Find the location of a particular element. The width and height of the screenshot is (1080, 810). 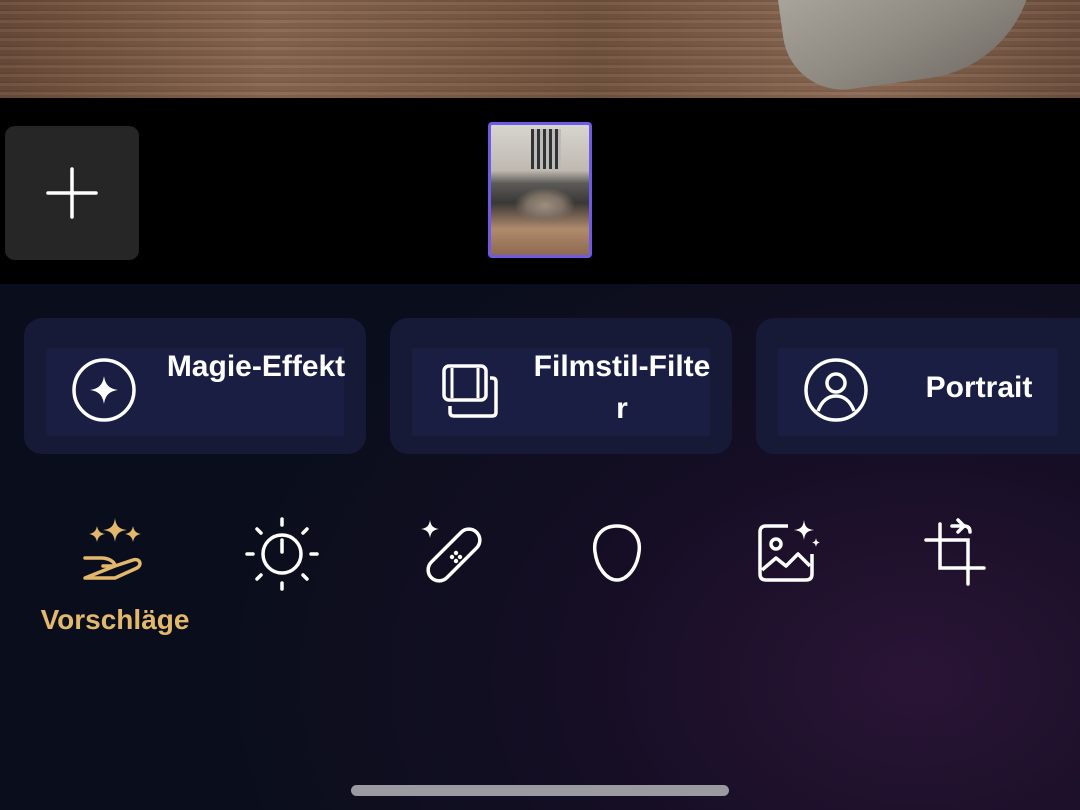

brightness-adjust-icon is located at coordinates (282, 554).